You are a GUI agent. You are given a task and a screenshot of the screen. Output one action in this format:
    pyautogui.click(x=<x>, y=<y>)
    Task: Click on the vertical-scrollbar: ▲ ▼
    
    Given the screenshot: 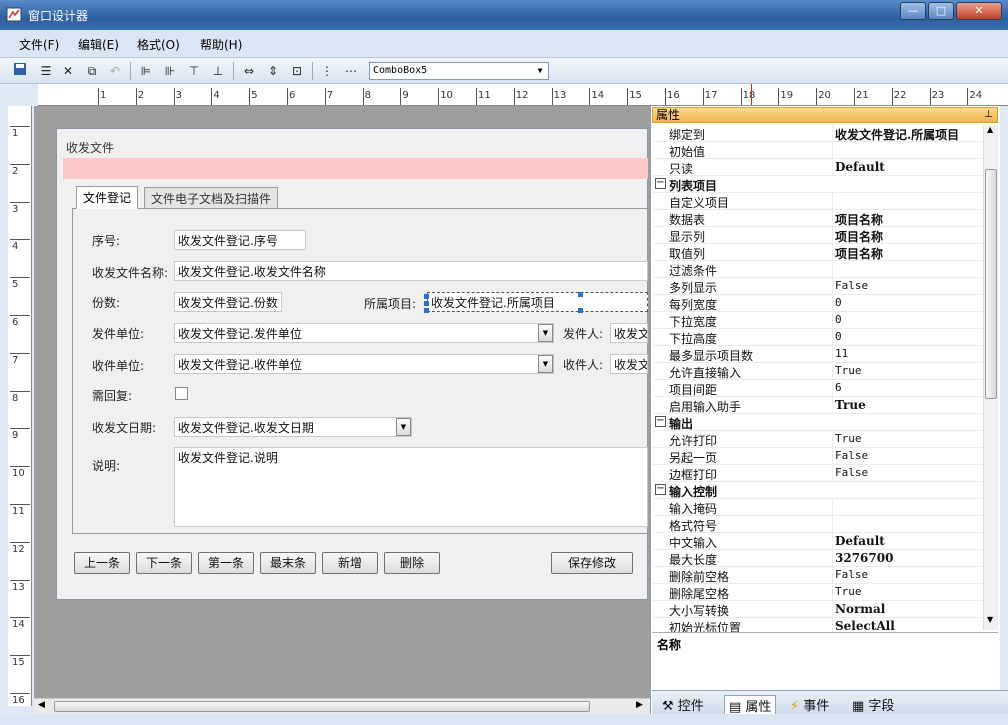 What is the action you would take?
    pyautogui.click(x=990, y=377)
    